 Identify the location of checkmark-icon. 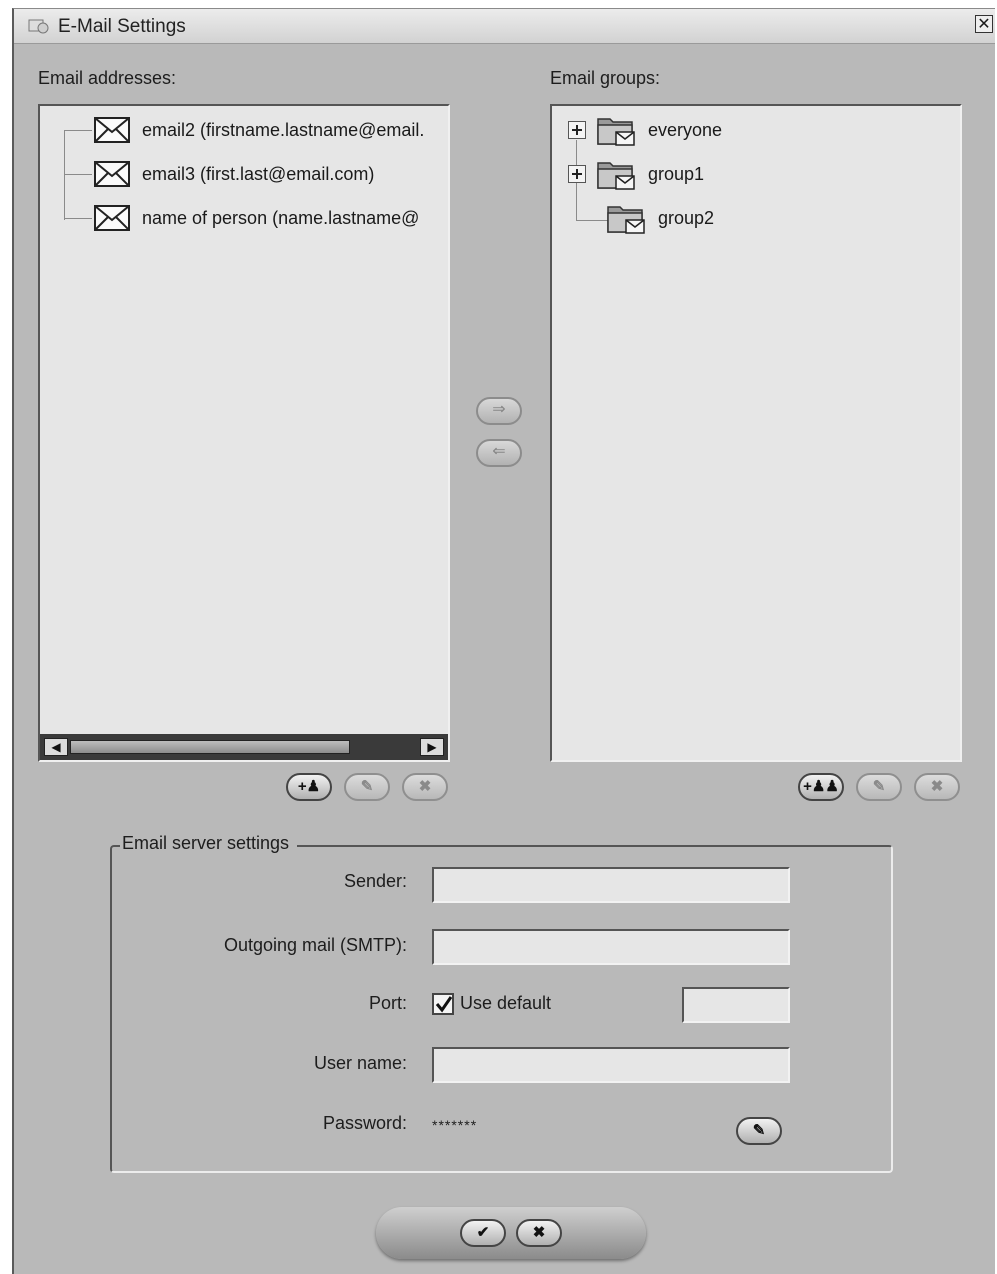
(444, 1004).